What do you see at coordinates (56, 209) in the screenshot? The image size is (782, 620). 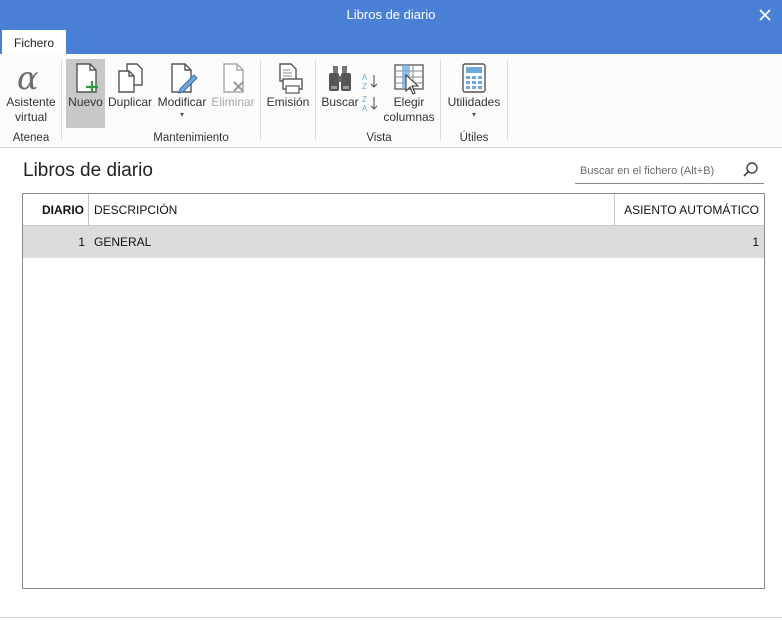 I see `column-header-diario: DIARIO` at bounding box center [56, 209].